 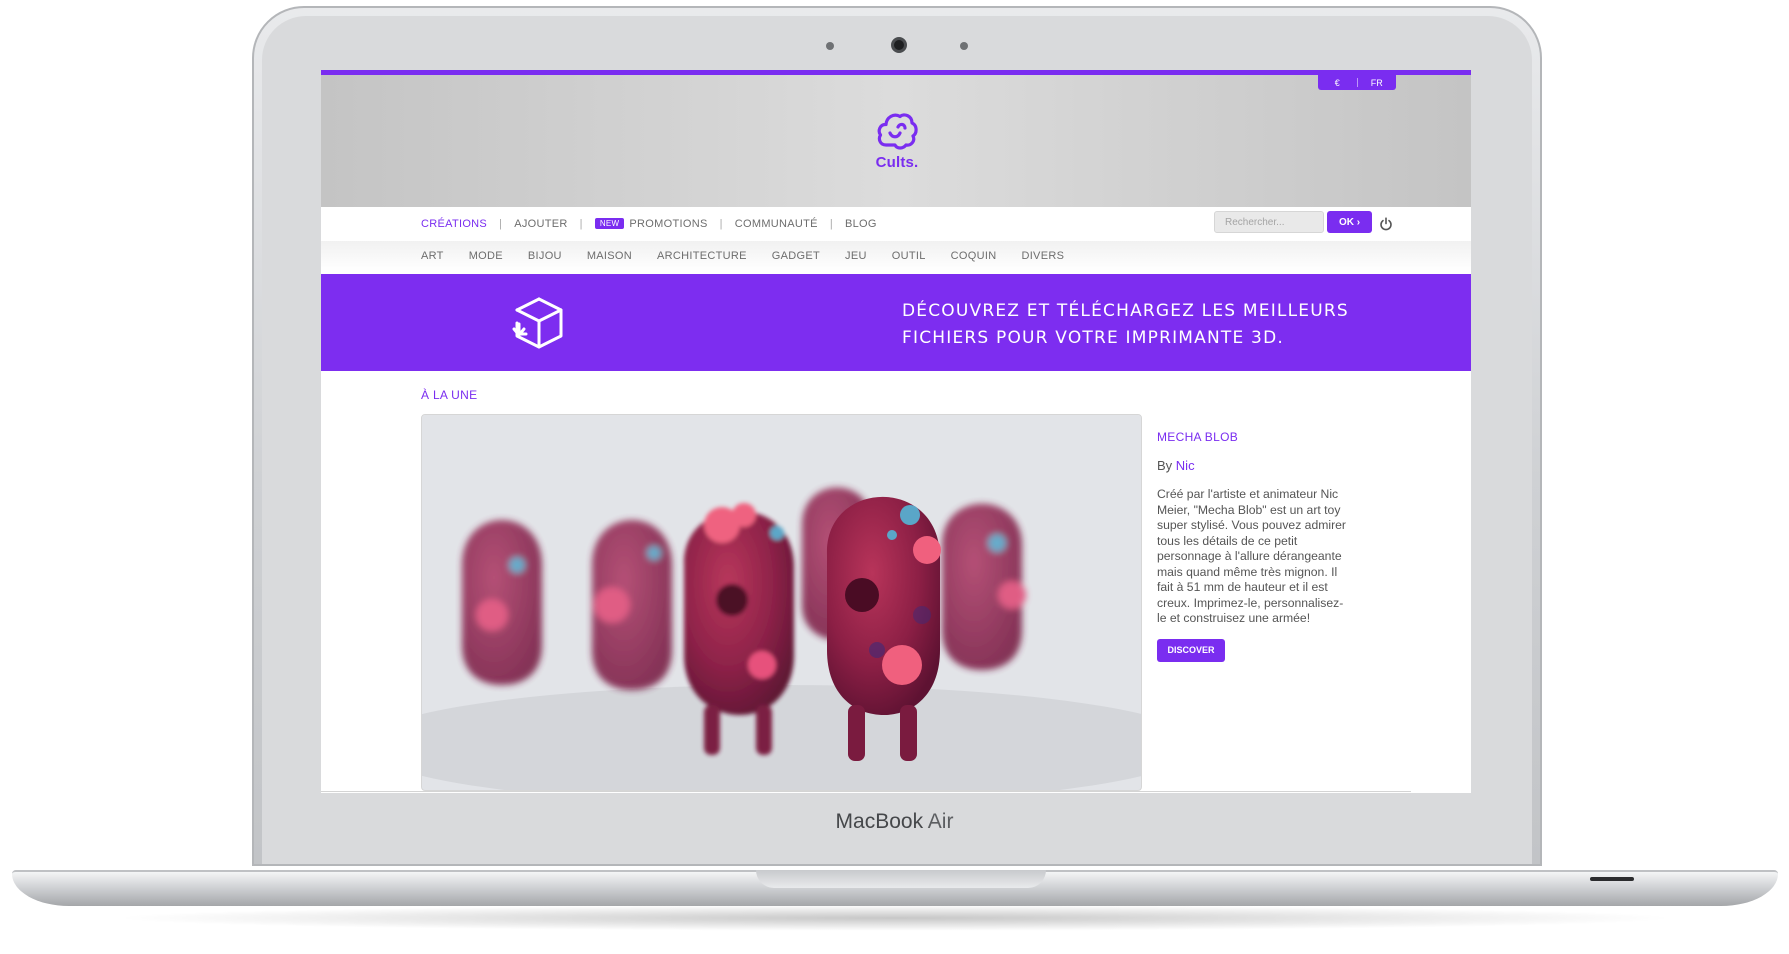 What do you see at coordinates (897, 131) in the screenshot?
I see `cloud-logo-icon` at bounding box center [897, 131].